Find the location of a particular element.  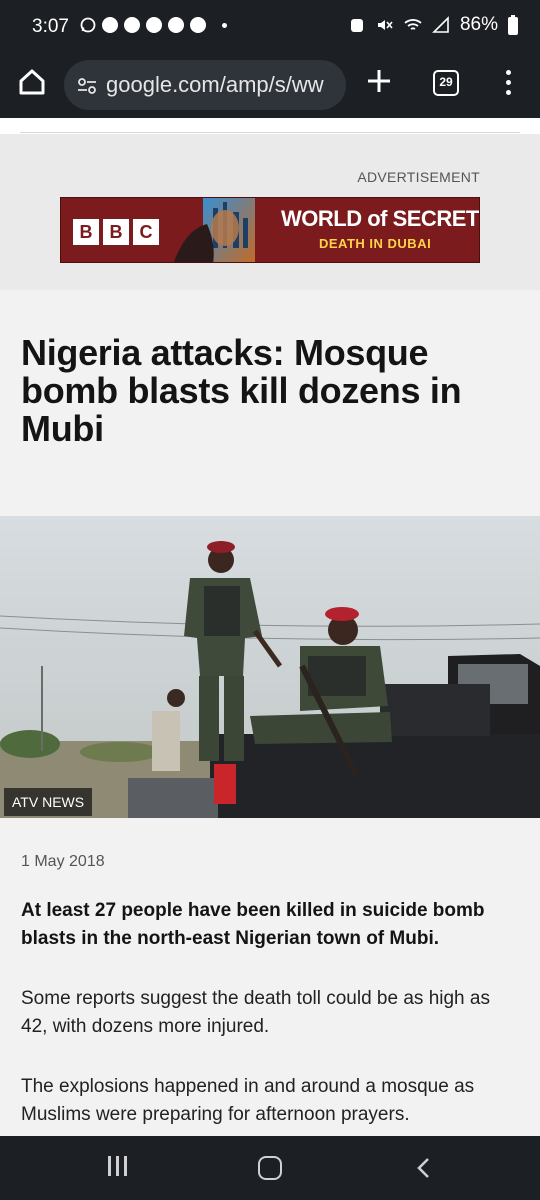

bbc-logo: B B C is located at coordinates (116, 232).